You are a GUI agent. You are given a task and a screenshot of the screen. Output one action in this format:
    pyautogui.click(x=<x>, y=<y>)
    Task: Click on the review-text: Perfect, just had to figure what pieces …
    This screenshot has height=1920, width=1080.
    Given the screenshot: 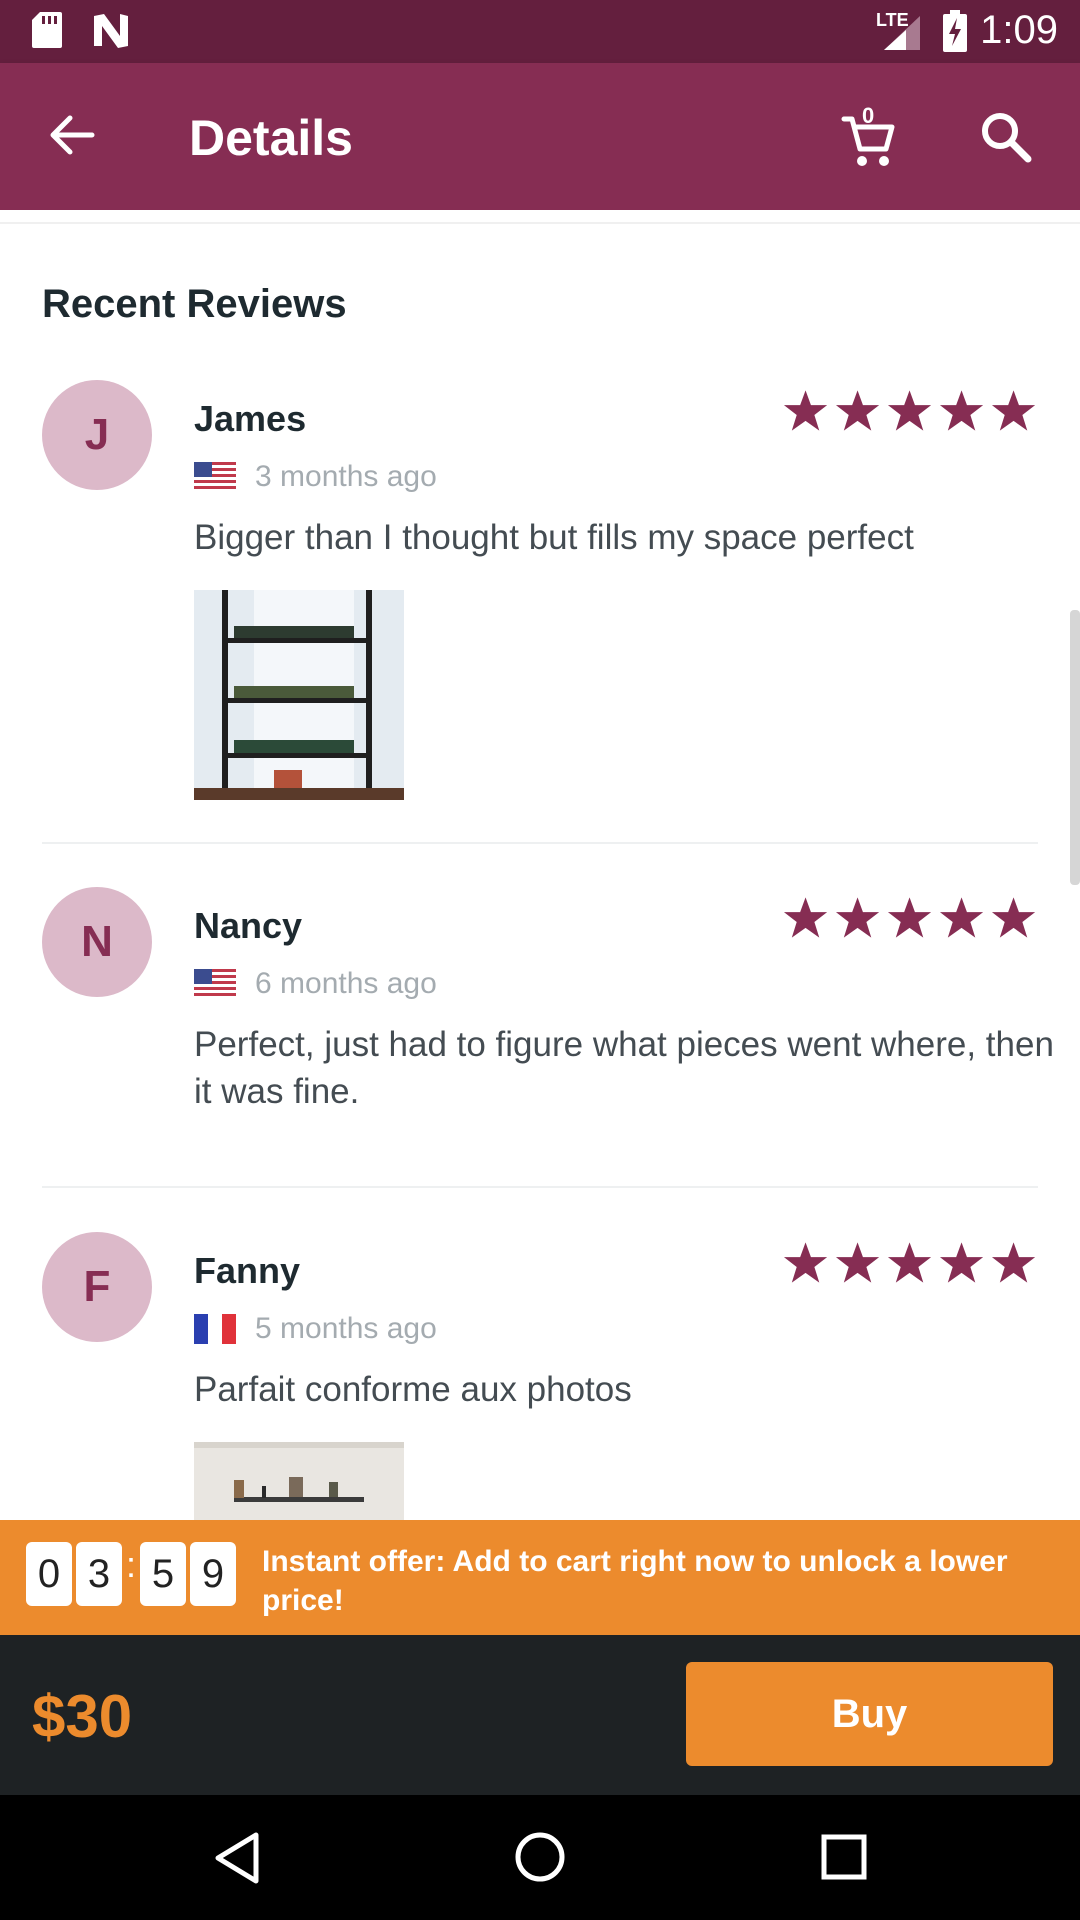 What is the action you would take?
    pyautogui.click(x=624, y=1068)
    